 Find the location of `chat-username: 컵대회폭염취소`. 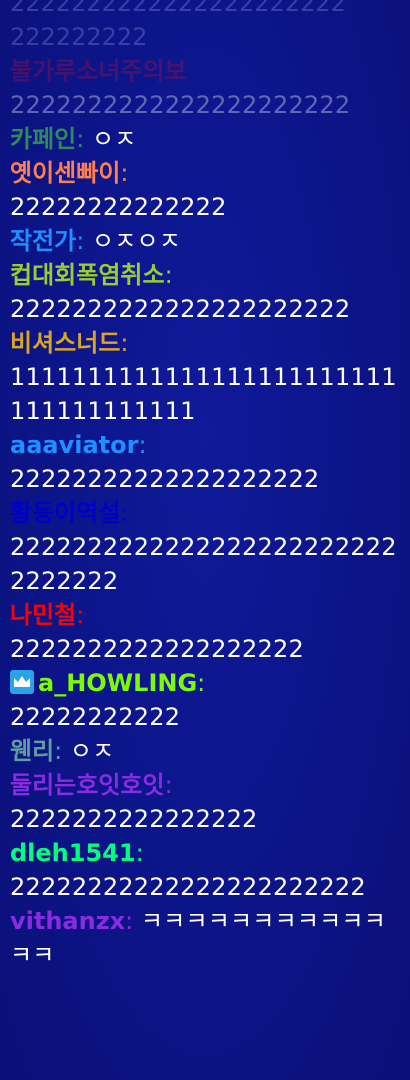

chat-username: 컵대회폭염취소 is located at coordinates (87, 275).